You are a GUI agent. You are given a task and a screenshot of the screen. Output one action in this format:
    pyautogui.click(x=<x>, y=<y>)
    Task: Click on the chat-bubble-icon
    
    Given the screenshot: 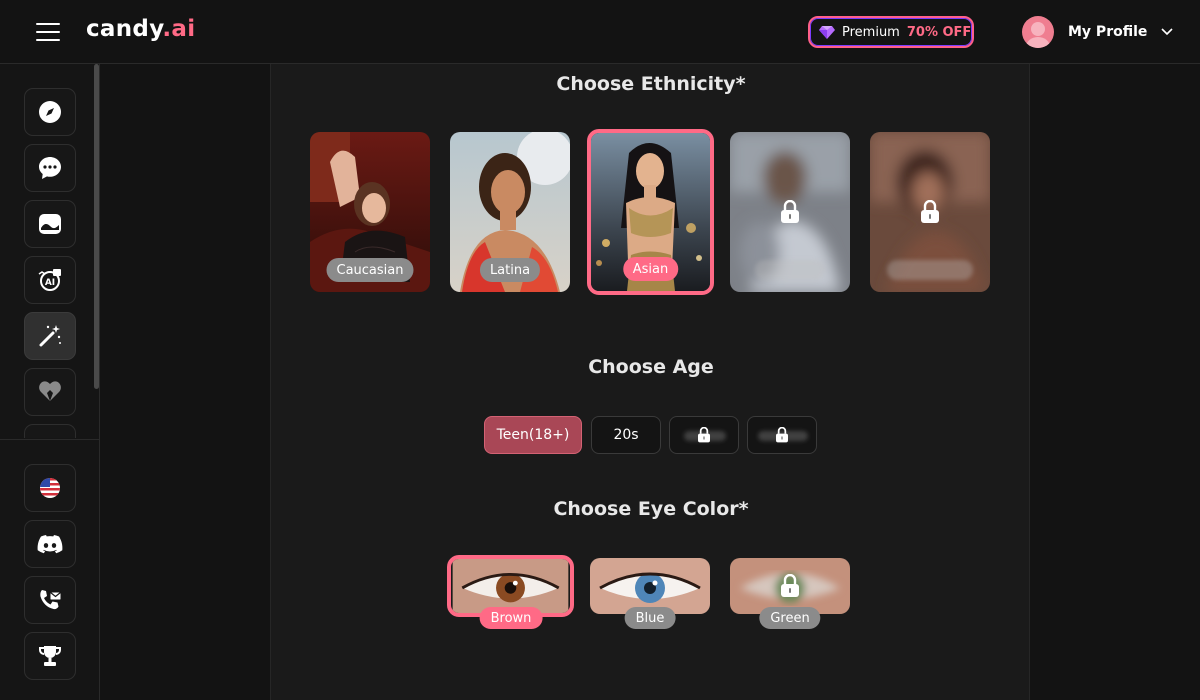 What is the action you would take?
    pyautogui.click(x=50, y=168)
    